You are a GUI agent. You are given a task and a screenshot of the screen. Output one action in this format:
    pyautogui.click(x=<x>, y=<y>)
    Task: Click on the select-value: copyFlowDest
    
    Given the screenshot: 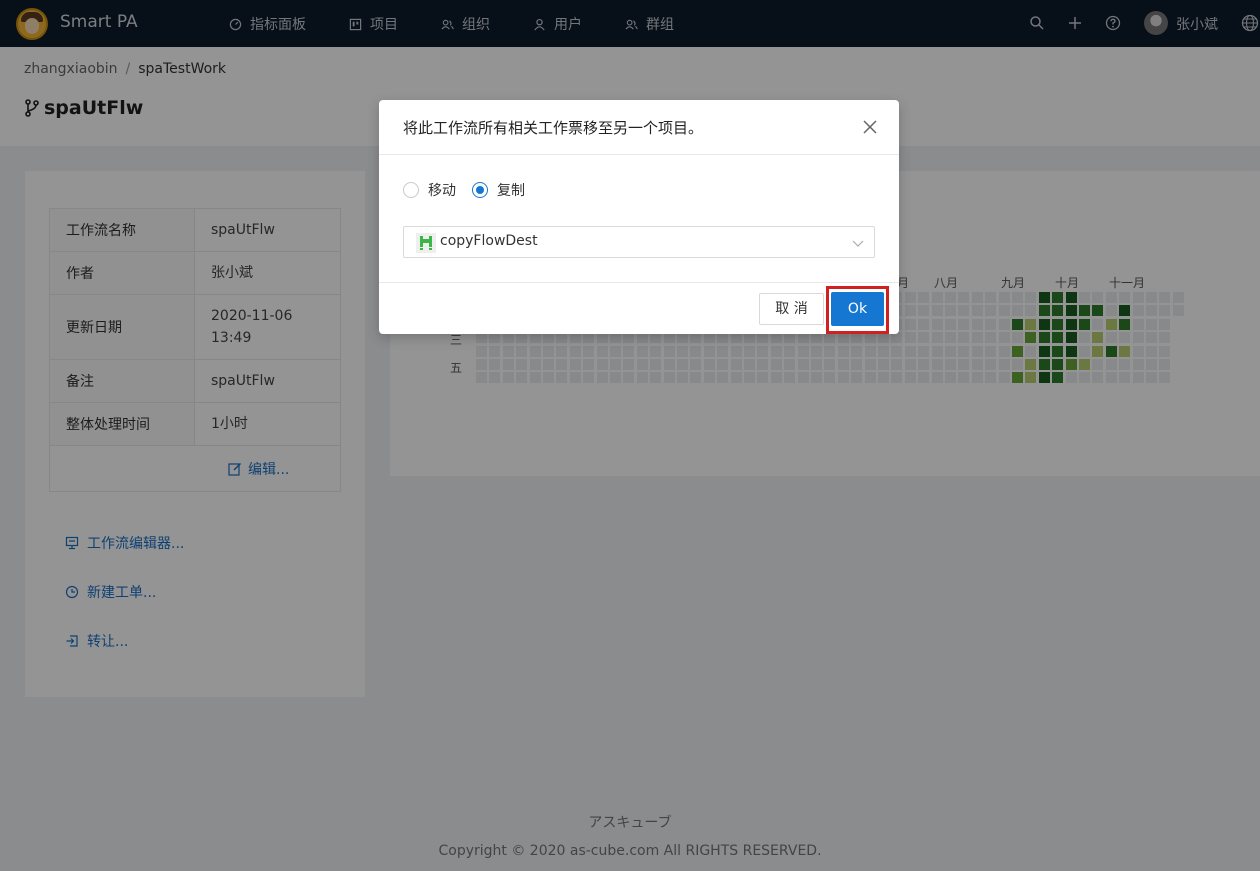 What is the action you would take?
    pyautogui.click(x=489, y=241)
    